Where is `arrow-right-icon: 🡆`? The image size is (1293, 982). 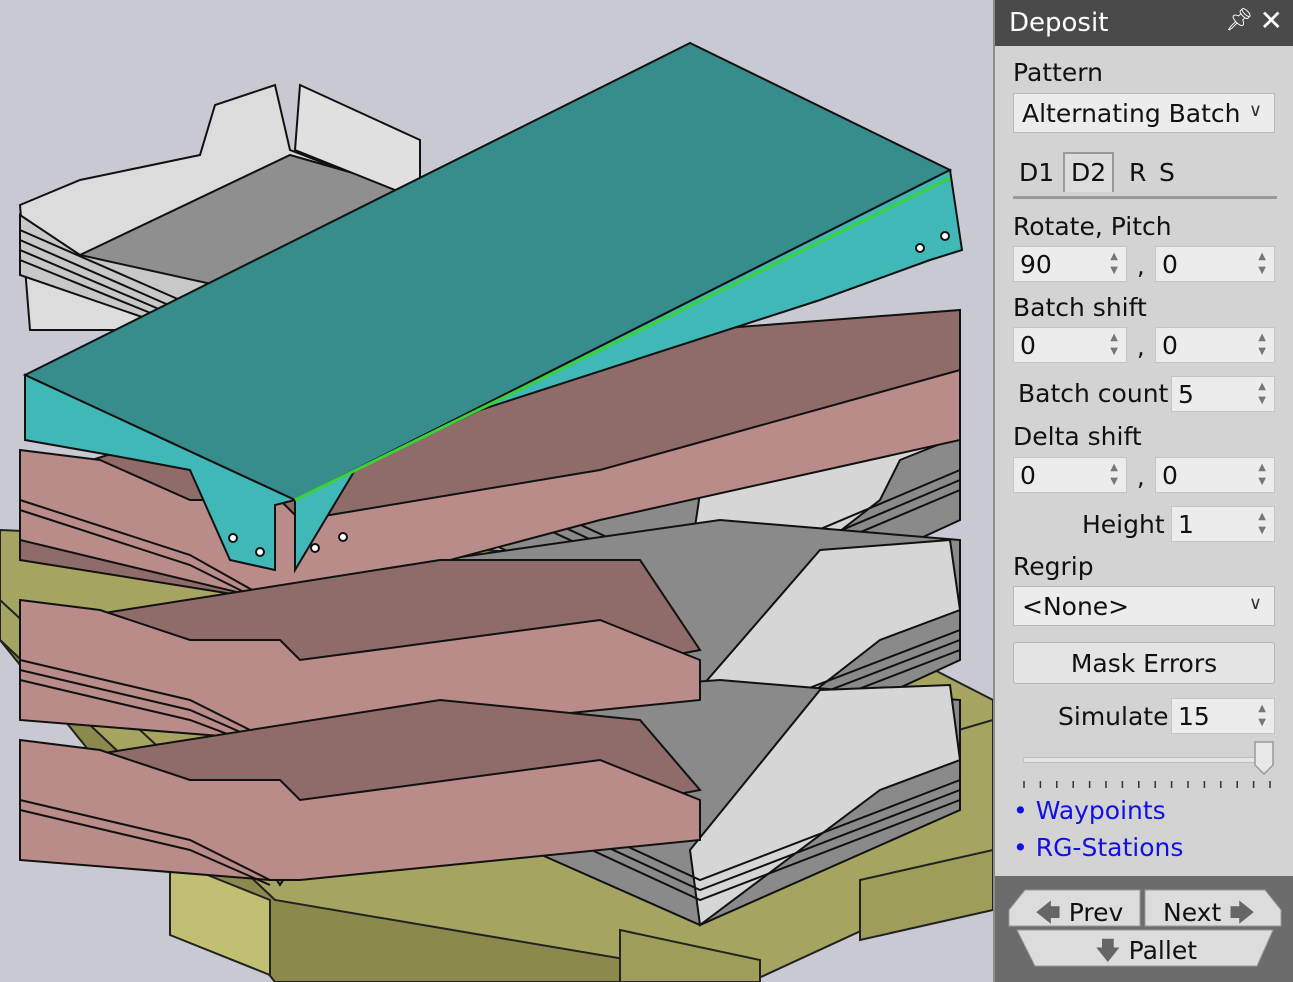 arrow-right-icon: 🡆 is located at coordinates (1242, 912).